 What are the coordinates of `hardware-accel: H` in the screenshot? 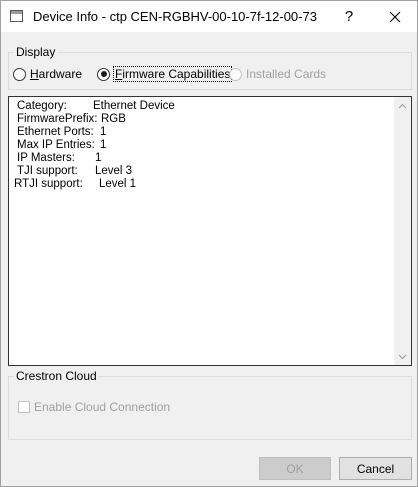 It's located at (34, 74).